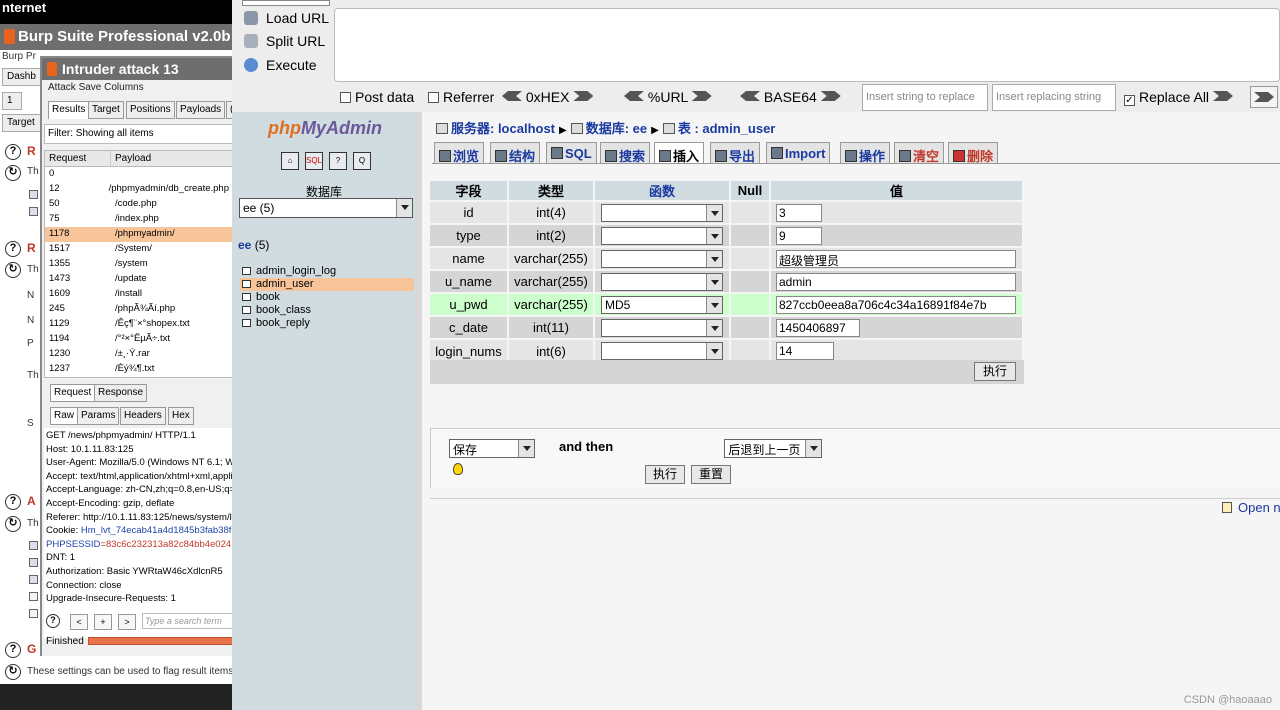  I want to click on execute-button-2: 执行, so click(665, 474).